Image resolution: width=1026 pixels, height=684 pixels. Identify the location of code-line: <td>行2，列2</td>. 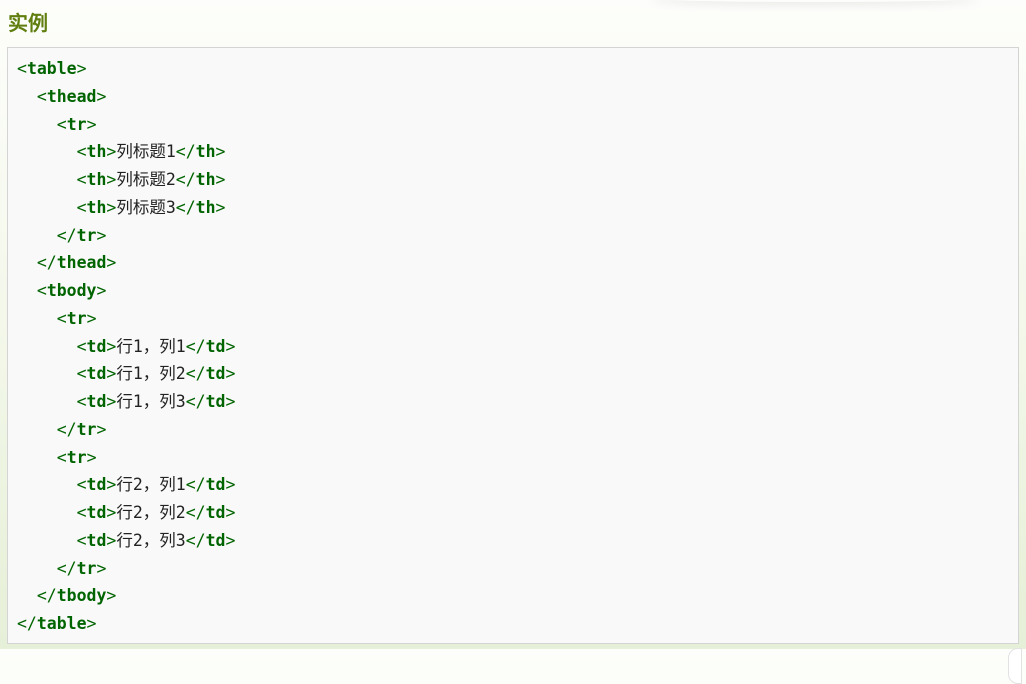
(126, 513).